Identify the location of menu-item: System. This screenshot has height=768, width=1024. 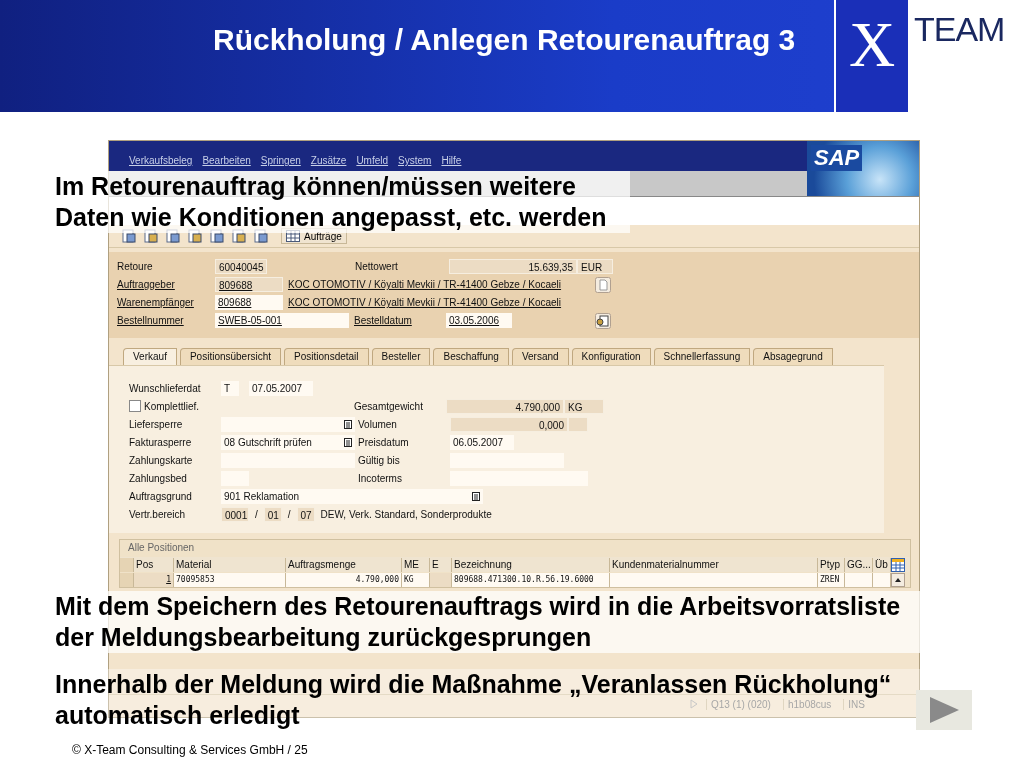
(415, 163).